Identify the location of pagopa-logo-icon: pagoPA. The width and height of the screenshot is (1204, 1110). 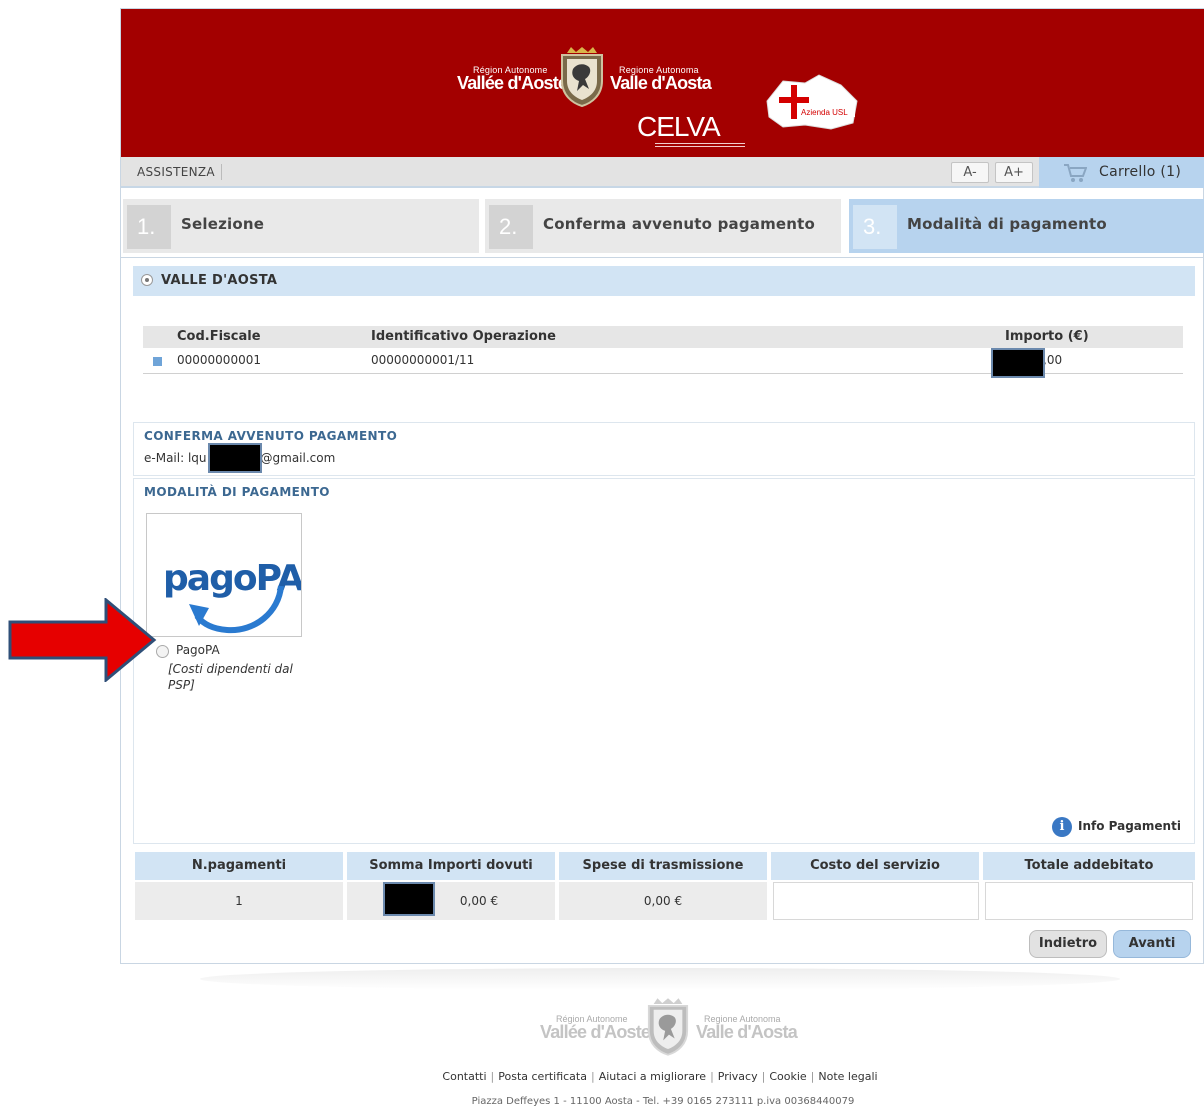
(235, 596).